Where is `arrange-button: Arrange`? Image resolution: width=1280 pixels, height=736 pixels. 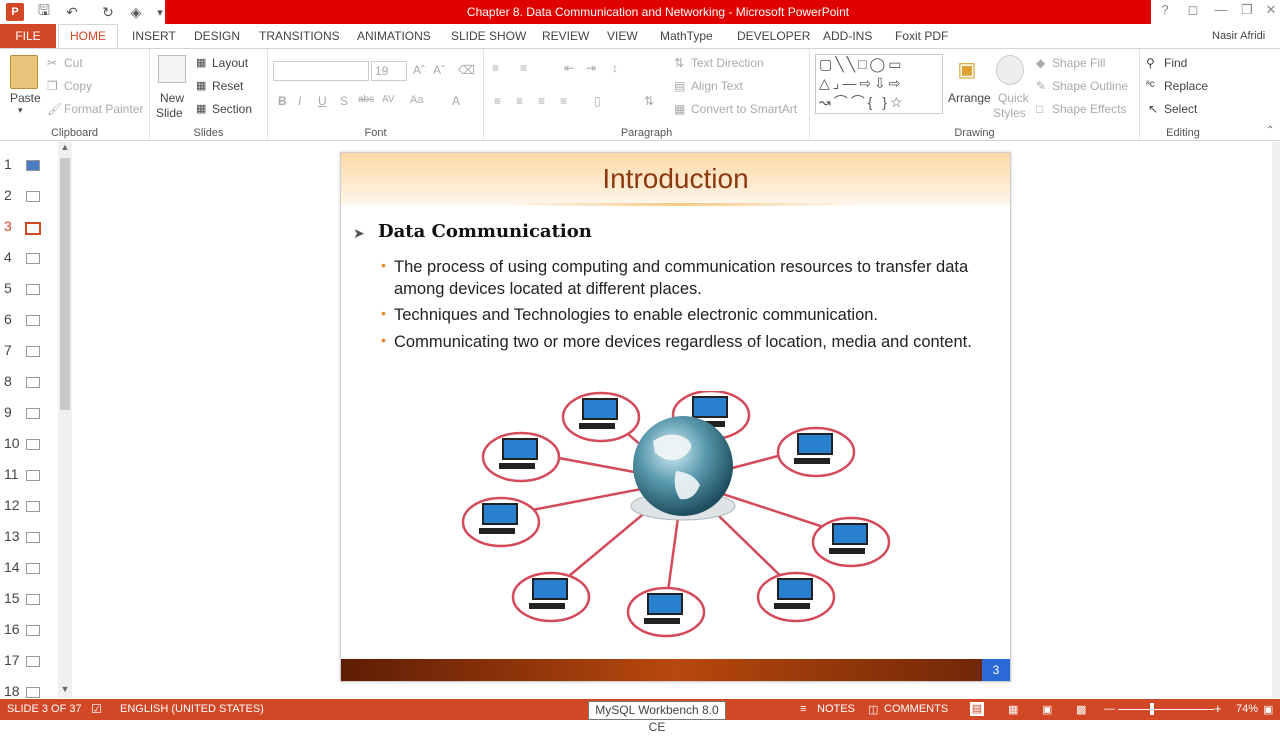
arrange-button: Arrange is located at coordinates (969, 98).